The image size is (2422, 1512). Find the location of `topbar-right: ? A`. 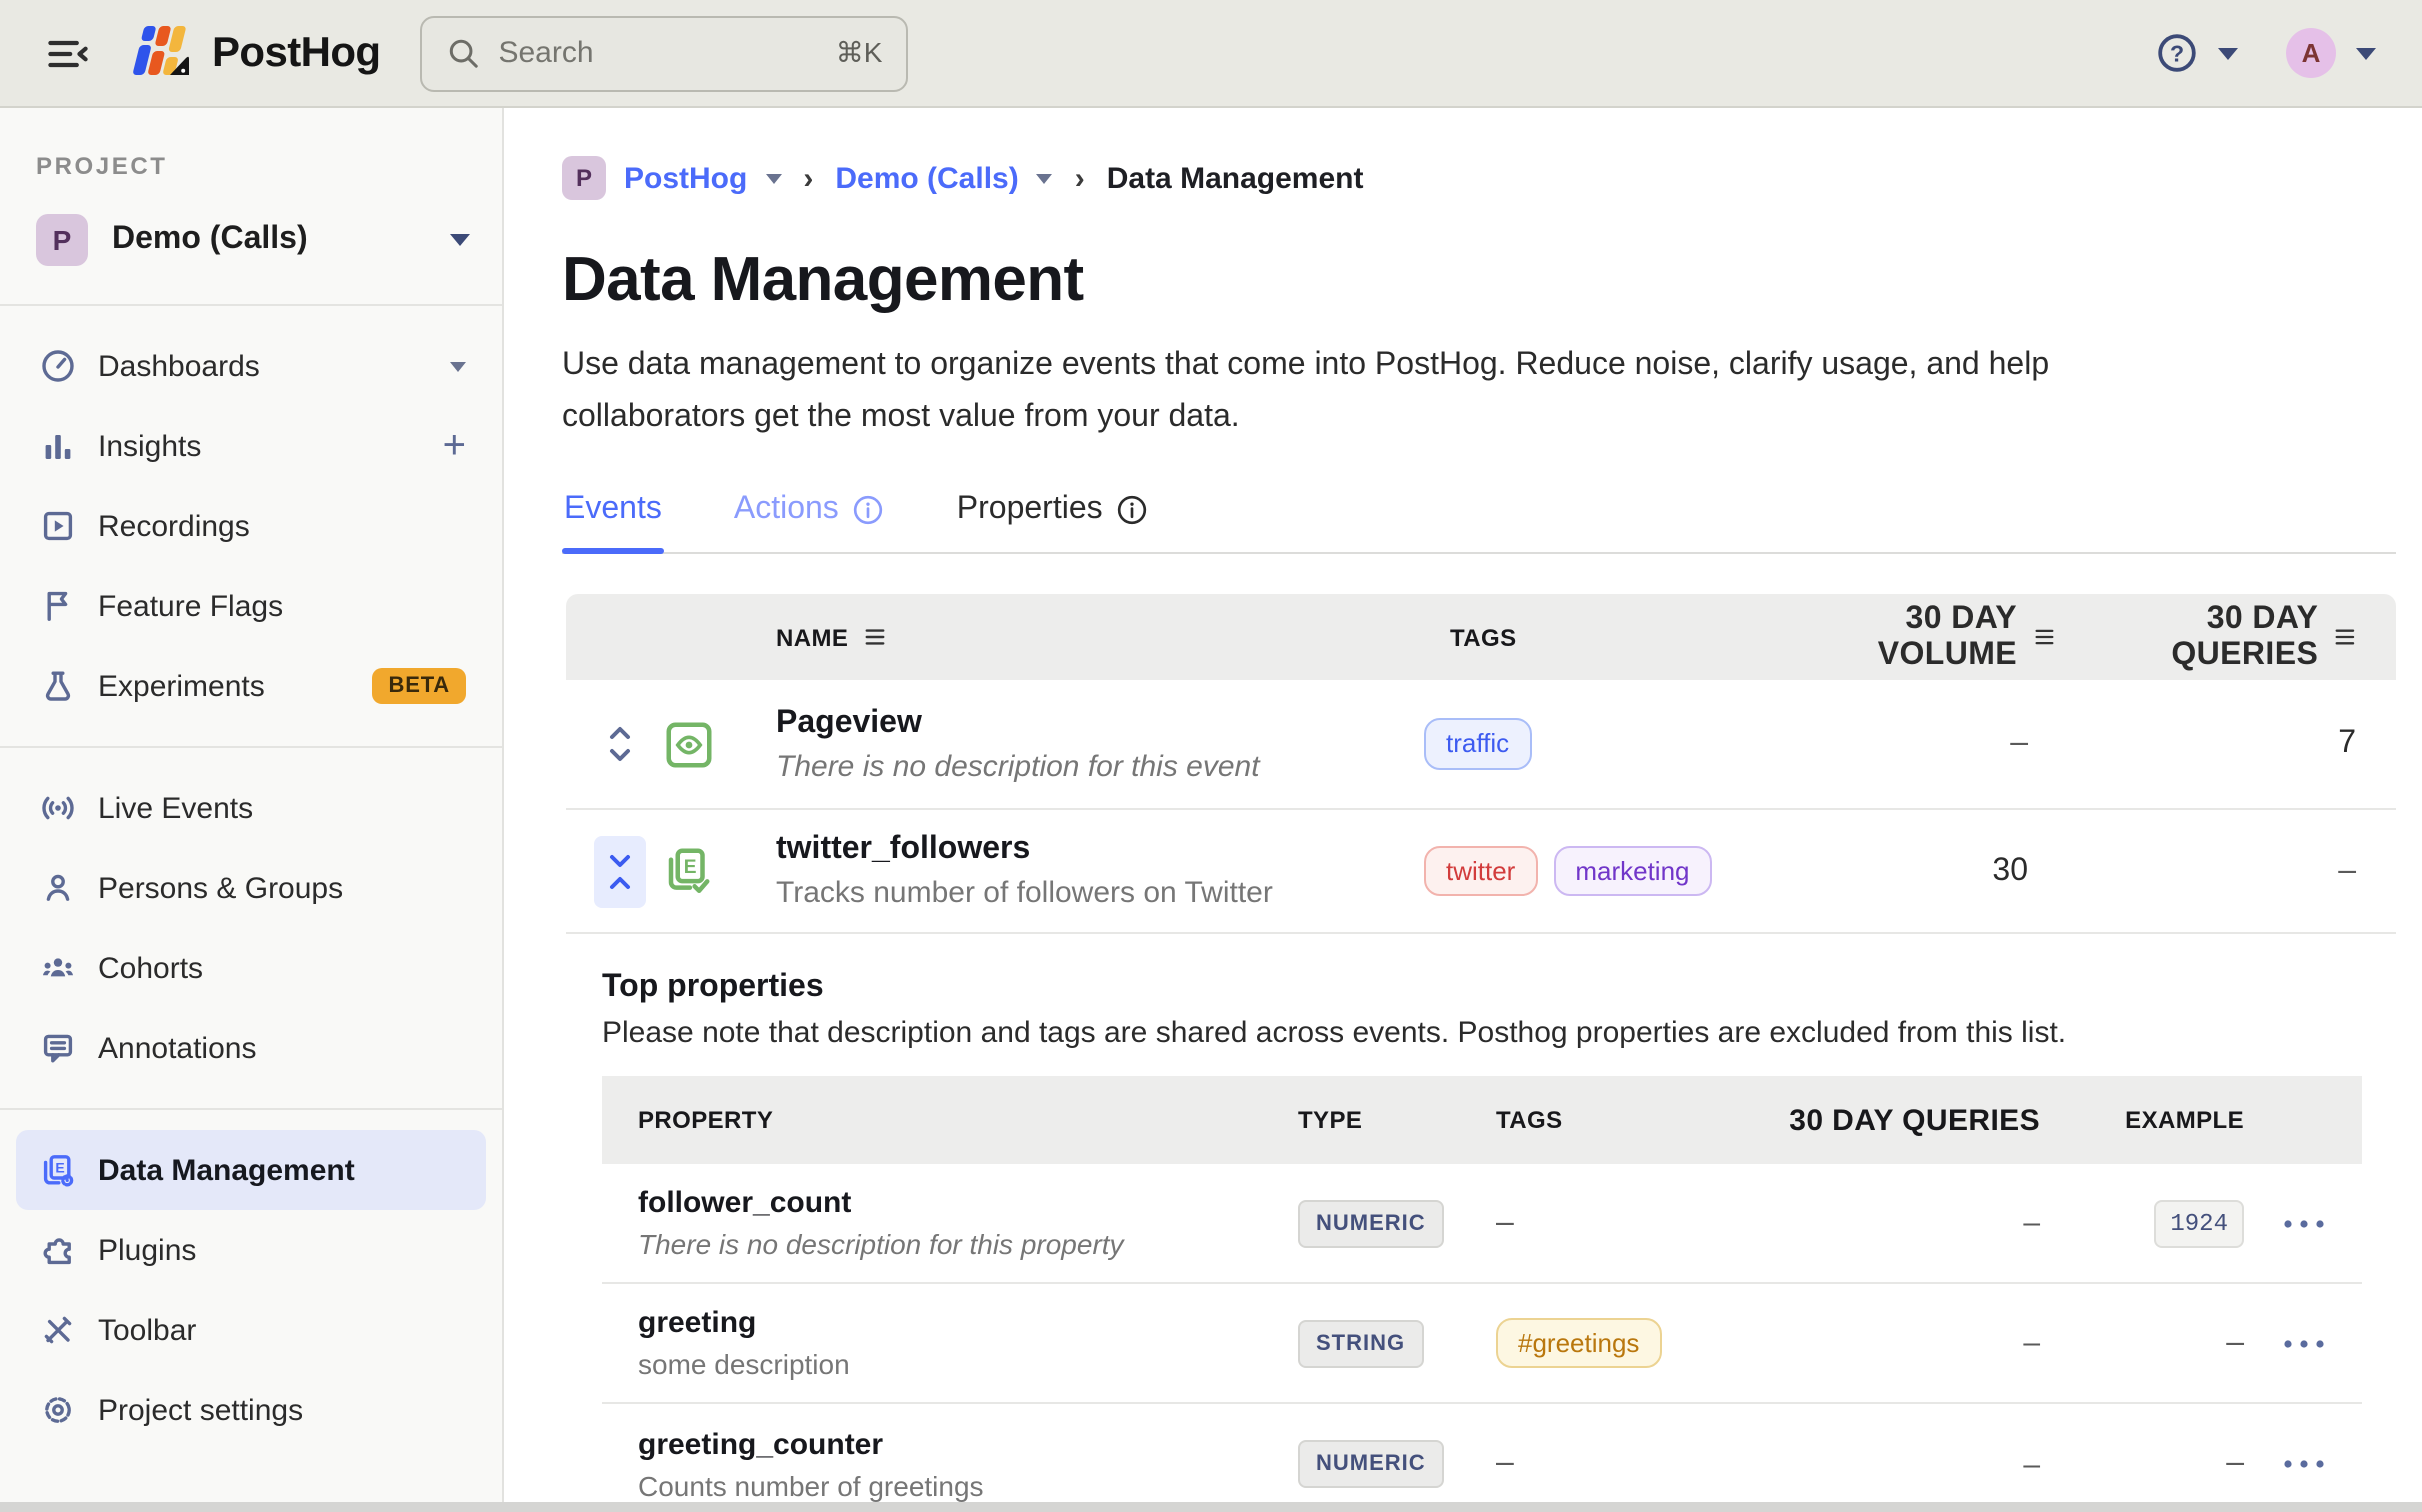

topbar-right: ? A is located at coordinates (2289, 53).